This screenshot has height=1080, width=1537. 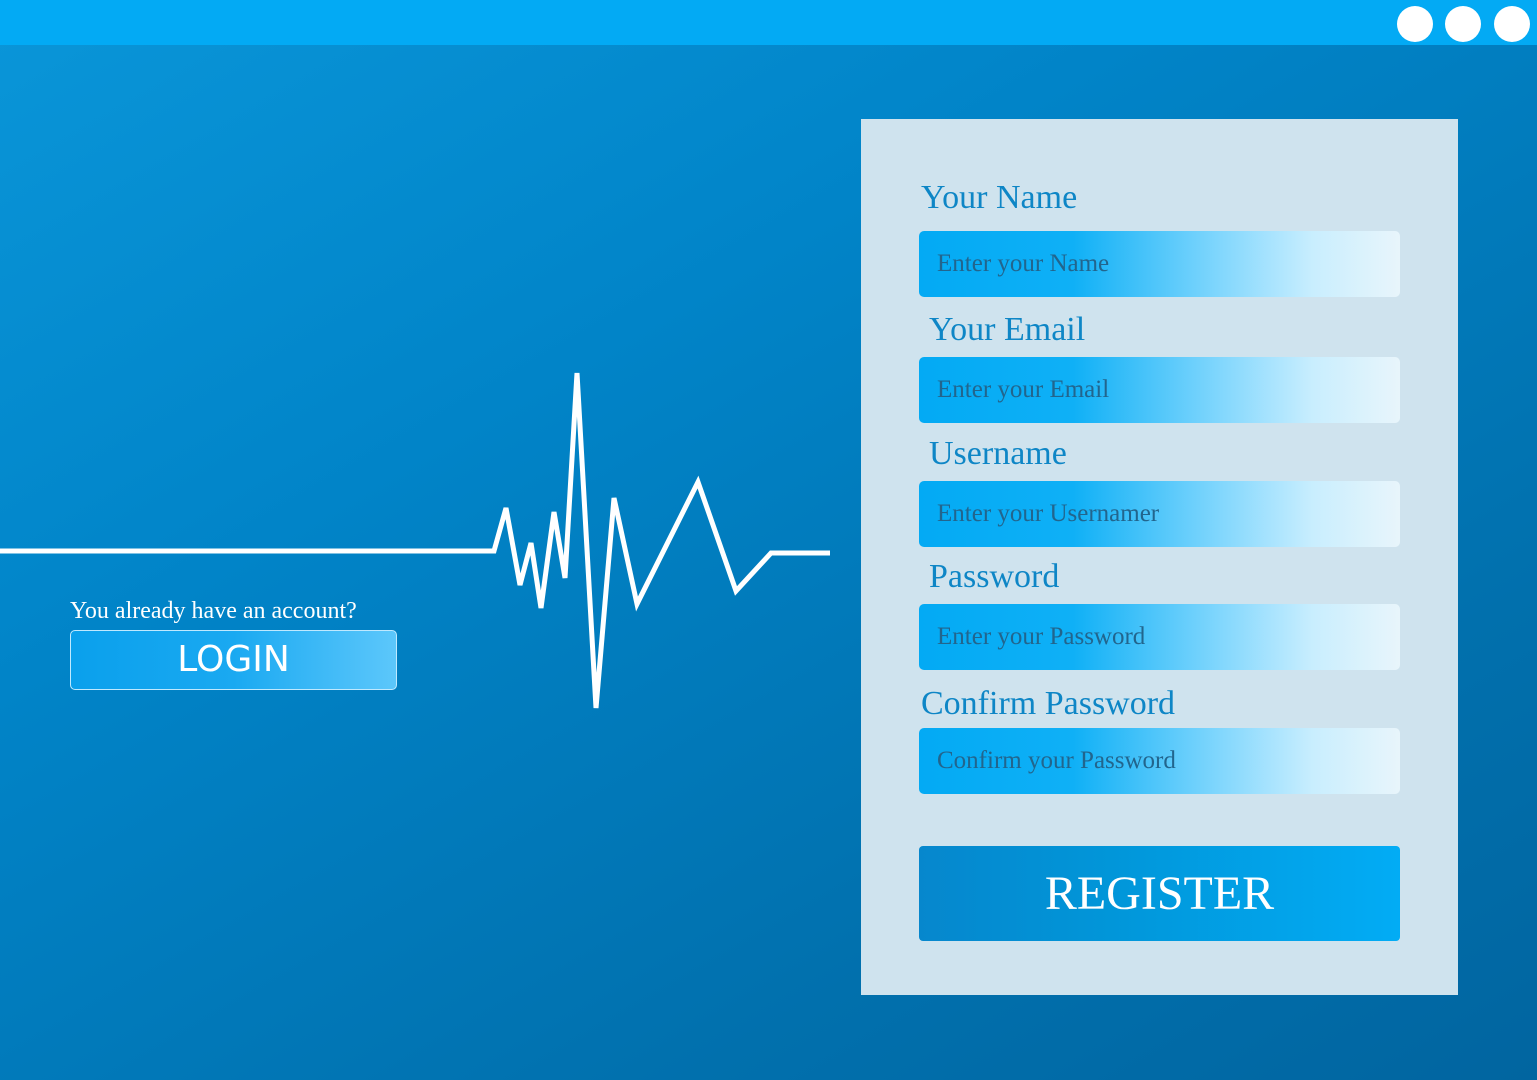 What do you see at coordinates (1159, 893) in the screenshot?
I see `register-button: REGISTER` at bounding box center [1159, 893].